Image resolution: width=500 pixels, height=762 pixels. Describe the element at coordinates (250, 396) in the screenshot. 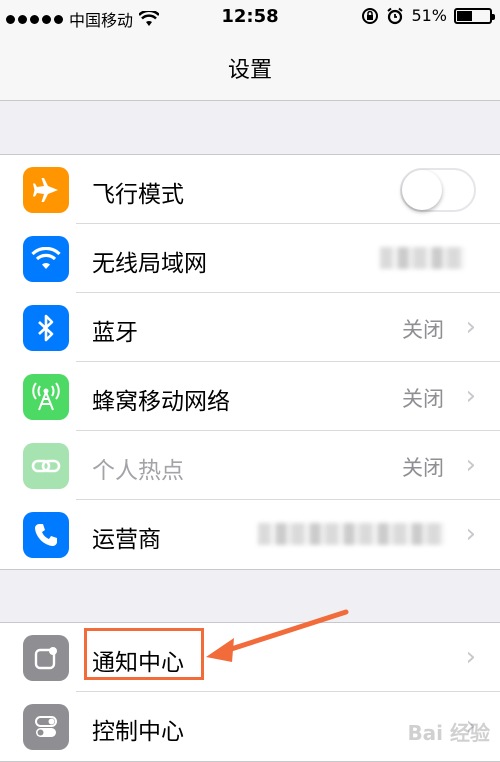

I see `settings-row-cellular: 蜂窝移动网络 关闭` at that location.